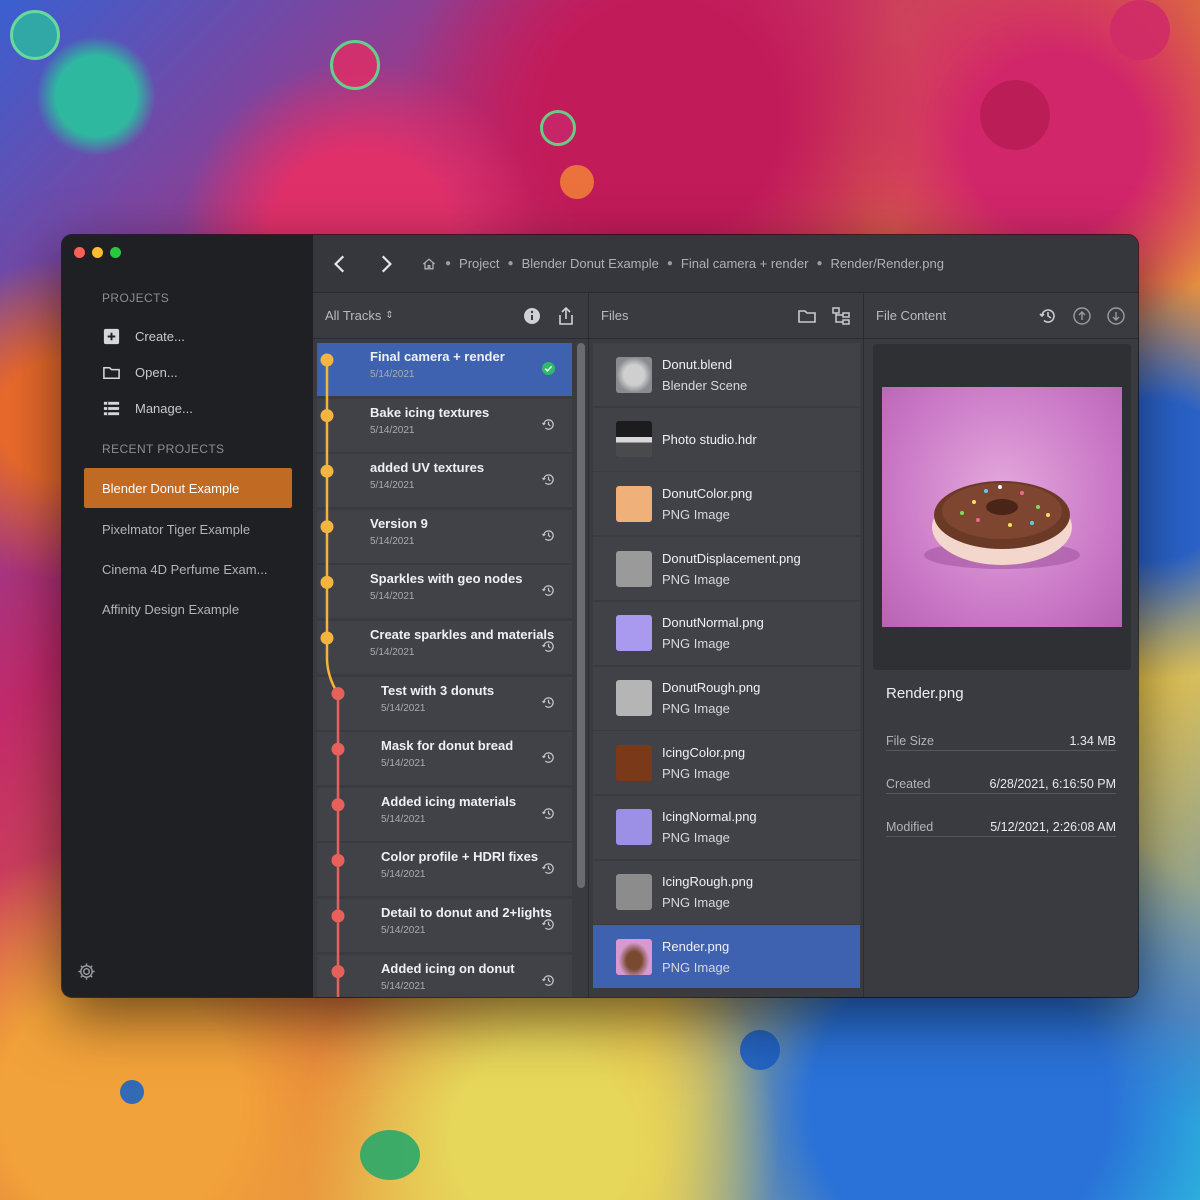  Describe the element at coordinates (389, 315) in the screenshot. I see `dropdown-updown-icon: ⇕` at that location.